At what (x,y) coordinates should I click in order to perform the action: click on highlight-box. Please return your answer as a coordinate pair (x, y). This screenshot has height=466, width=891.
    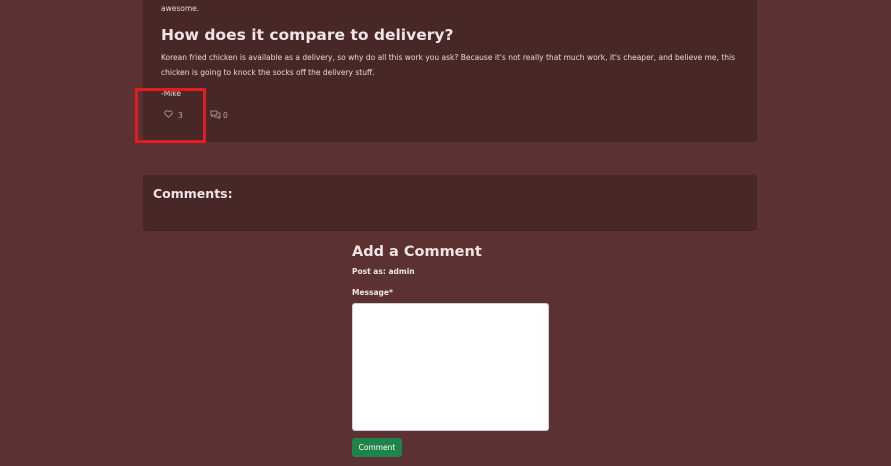
    Looking at the image, I should click on (170, 115).